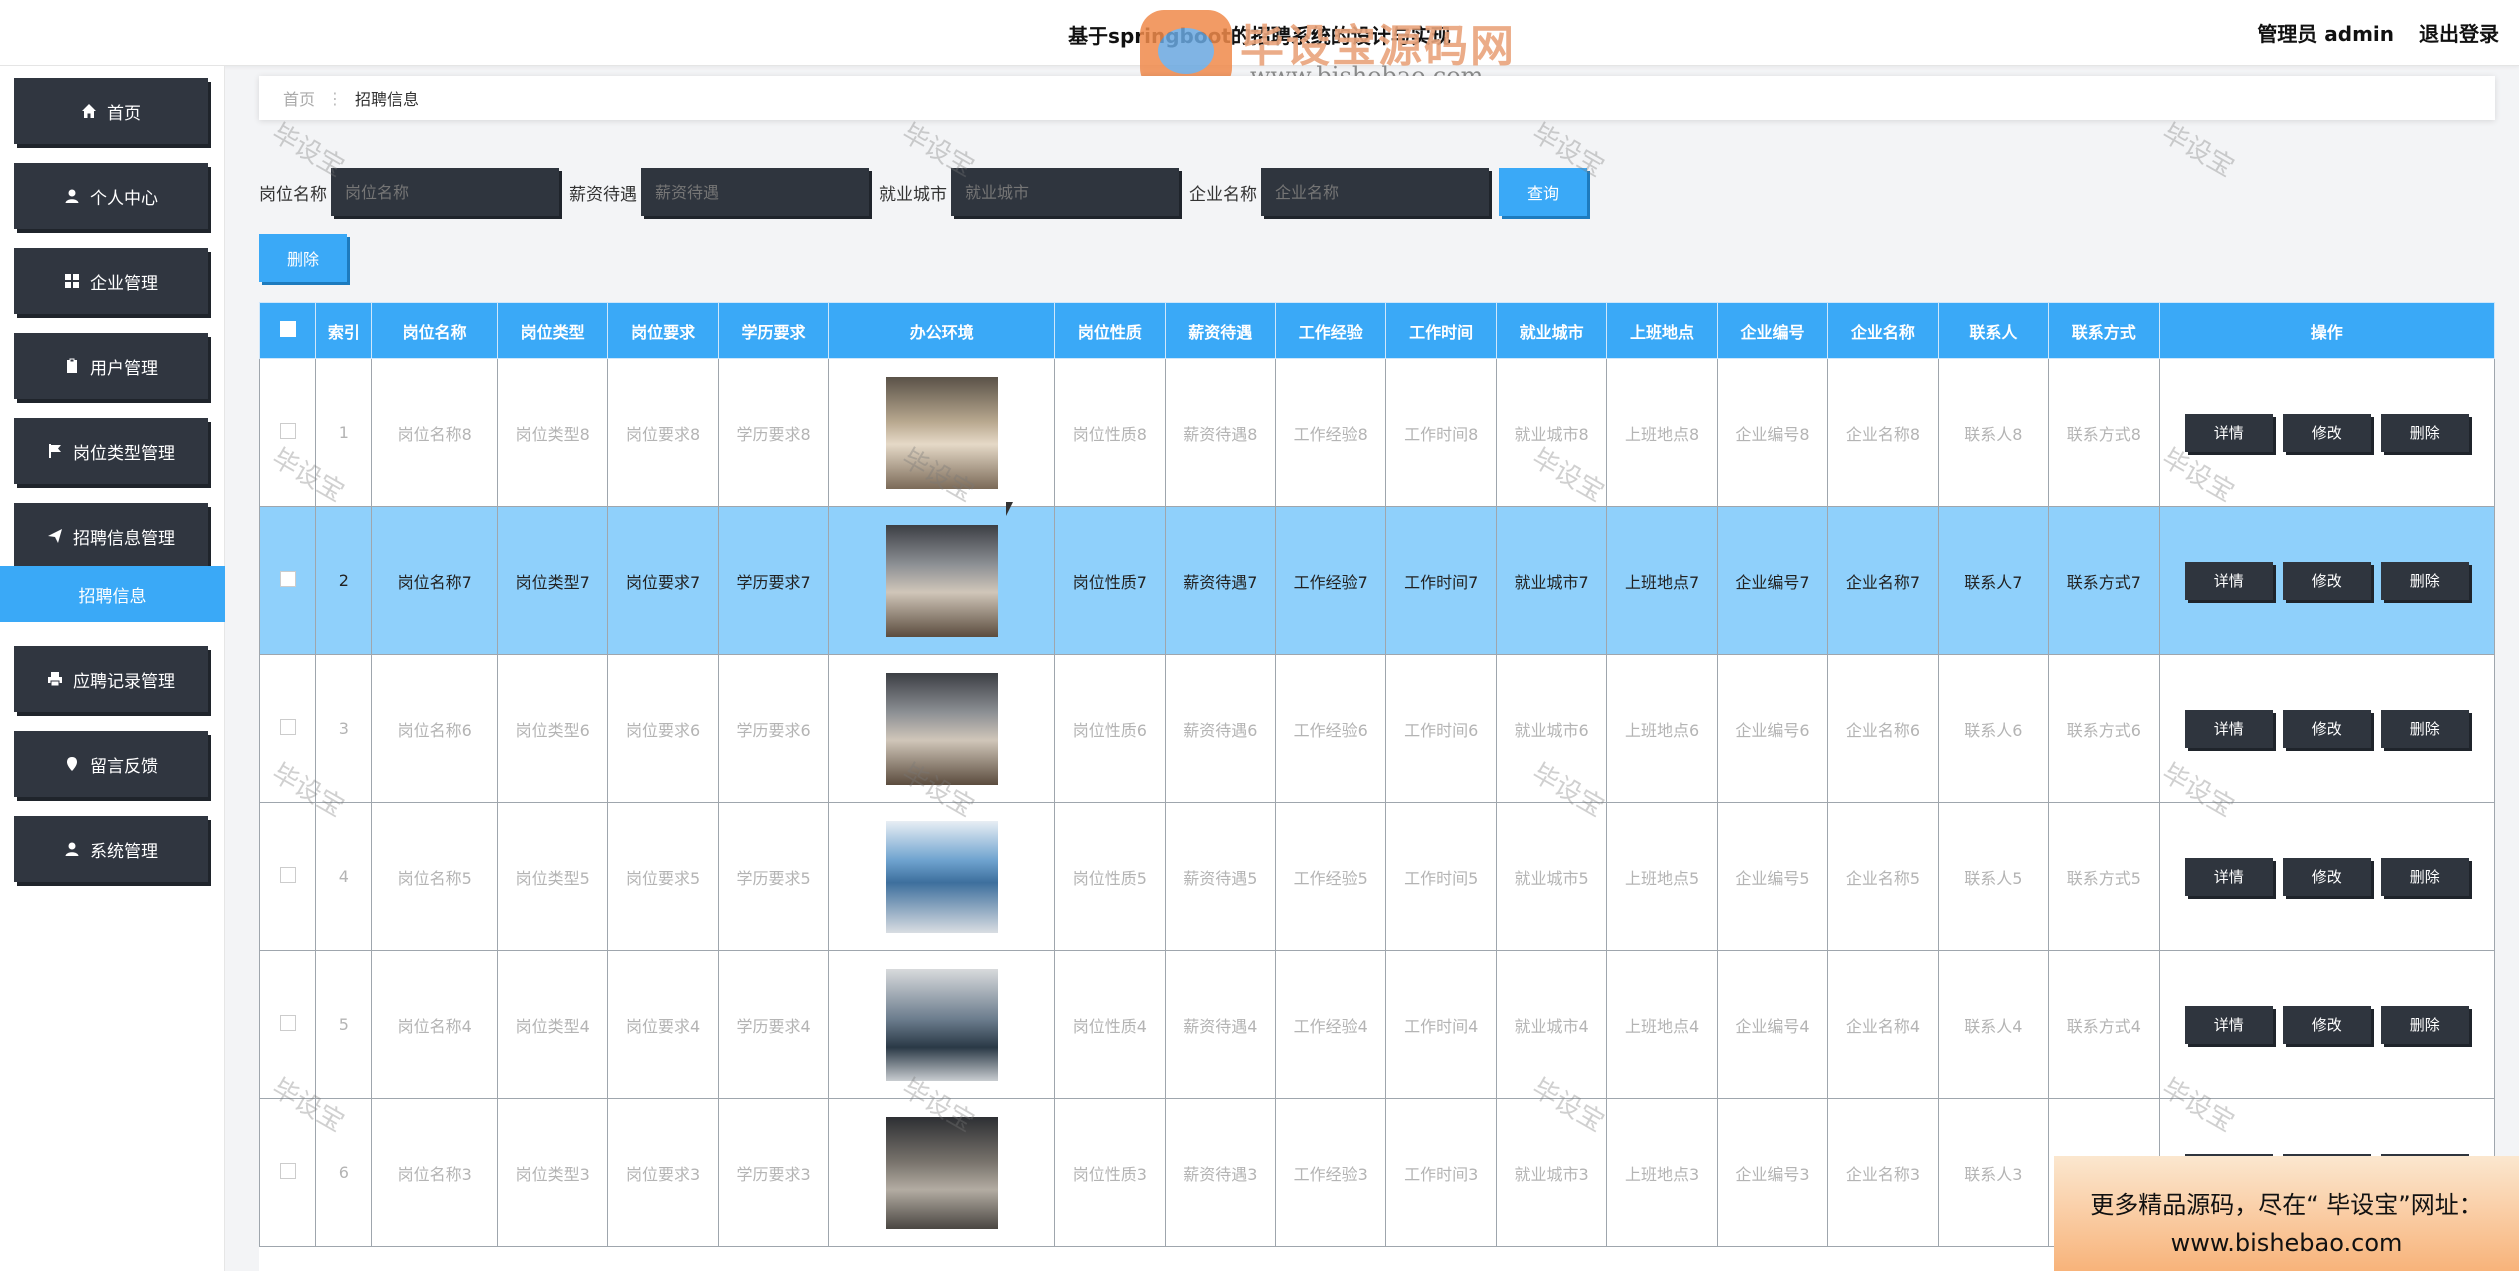 This screenshot has height=1271, width=2519. What do you see at coordinates (72, 365) in the screenshot?
I see `clipboard-icon` at bounding box center [72, 365].